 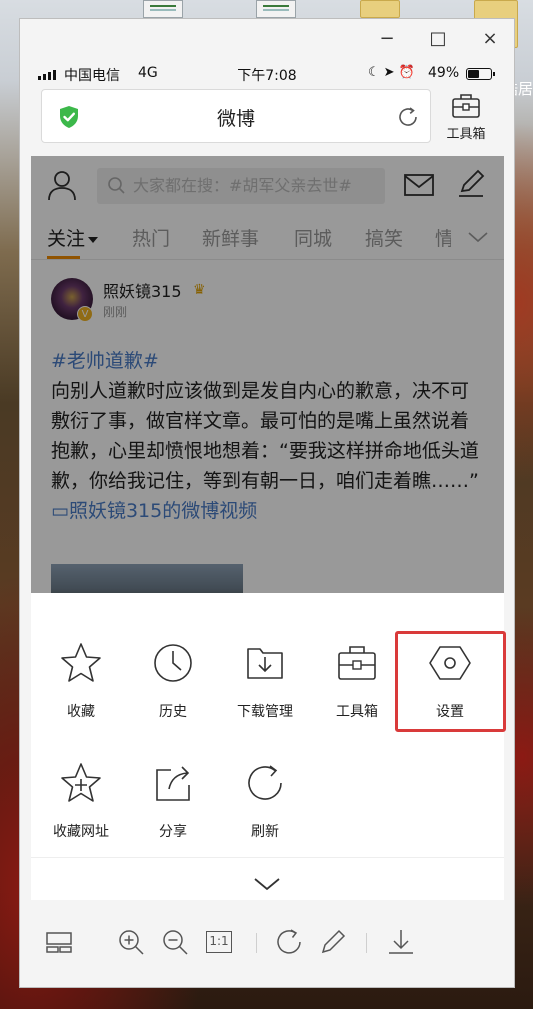 I want to click on actual-size-label: 1:1, so click(x=219, y=941).